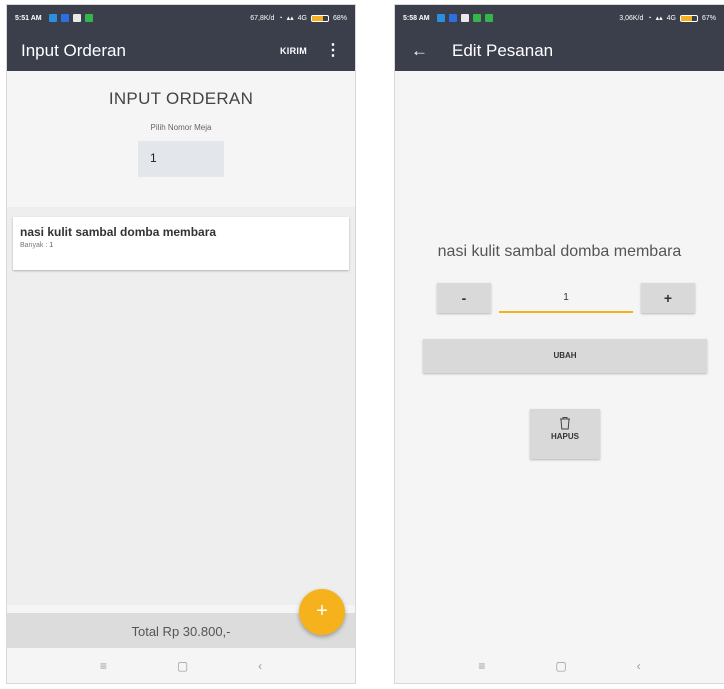 This screenshot has width=724, height=689. Describe the element at coordinates (339, 18) in the screenshot. I see `status-battery: 68%` at that location.